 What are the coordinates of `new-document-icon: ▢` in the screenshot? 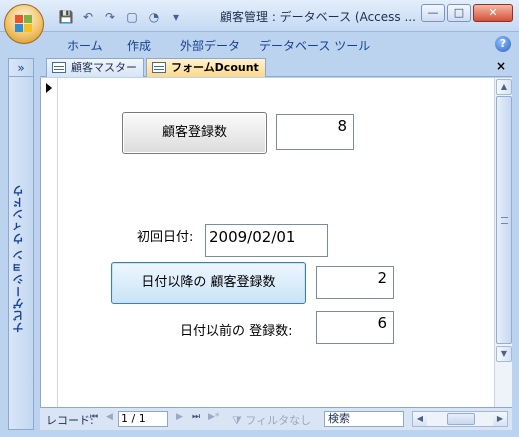 It's located at (132, 17).